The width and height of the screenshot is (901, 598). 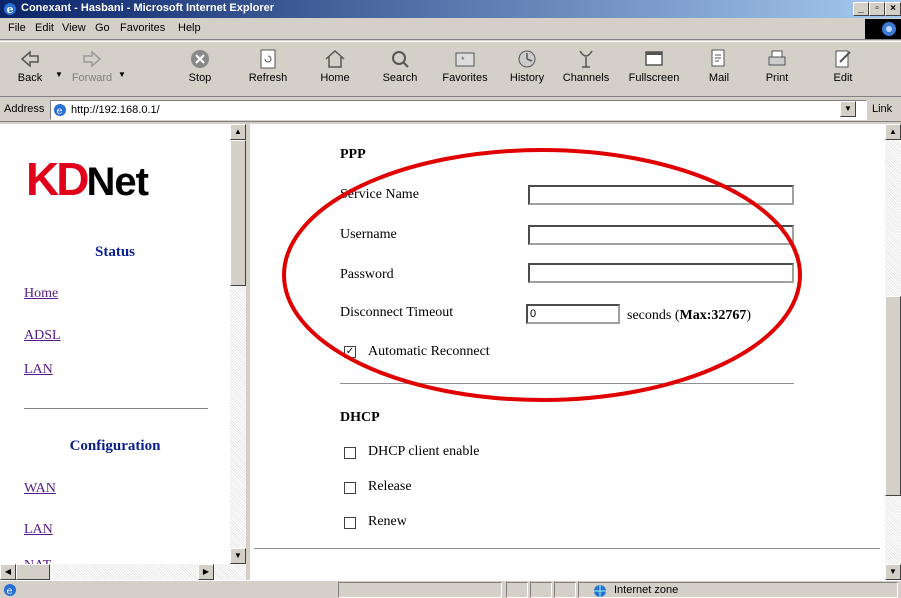 I want to click on channels-button: Channels, so click(x=586, y=70).